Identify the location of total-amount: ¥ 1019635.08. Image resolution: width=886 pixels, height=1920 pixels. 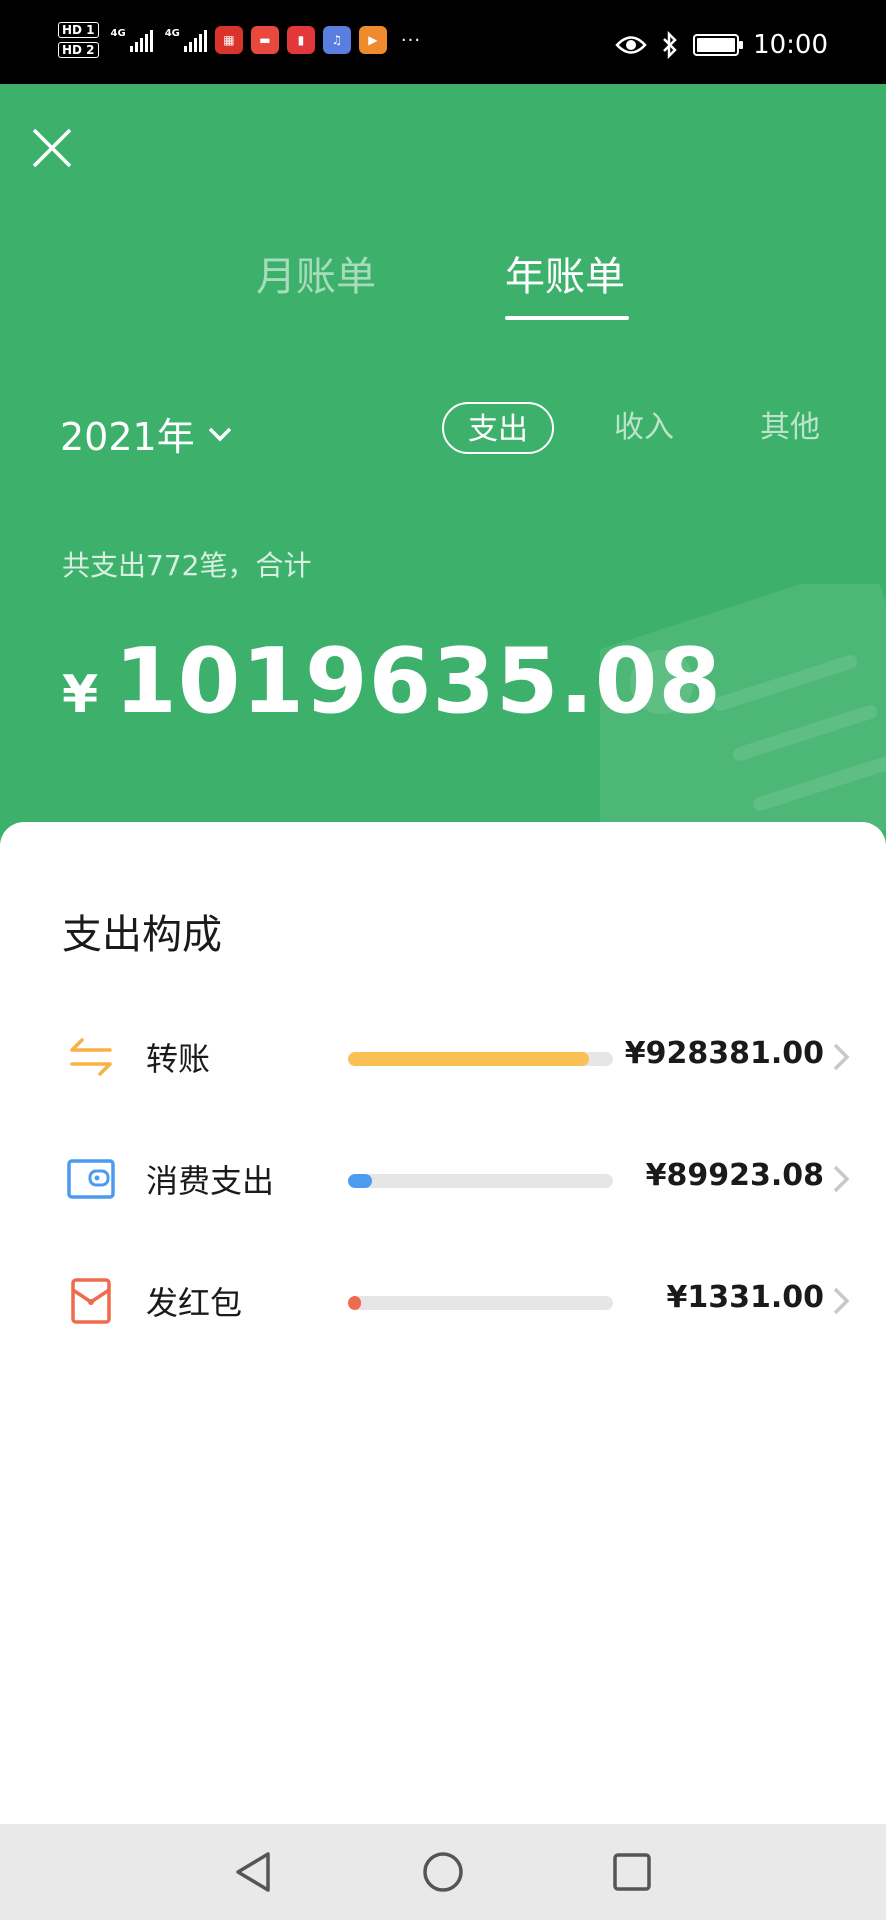
(392, 681).